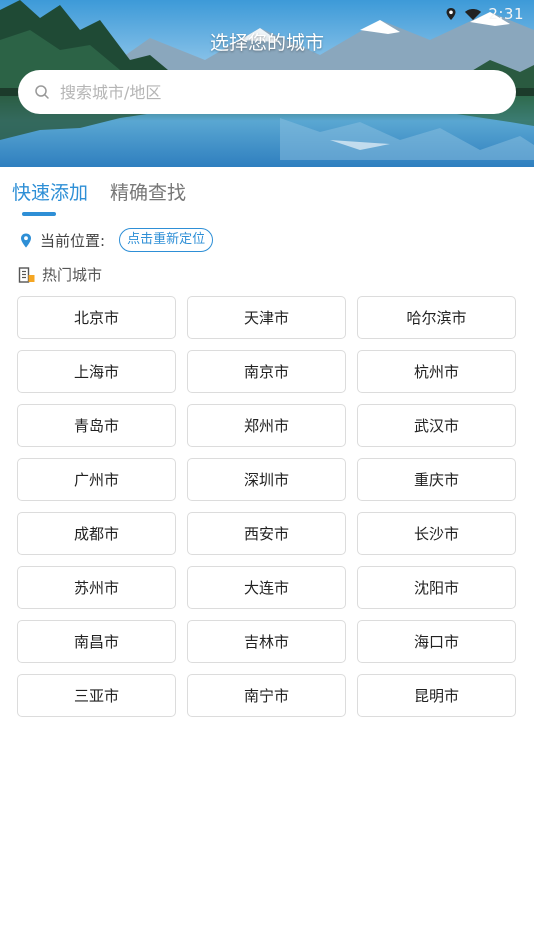  I want to click on city-button: 天津市, so click(266, 317).